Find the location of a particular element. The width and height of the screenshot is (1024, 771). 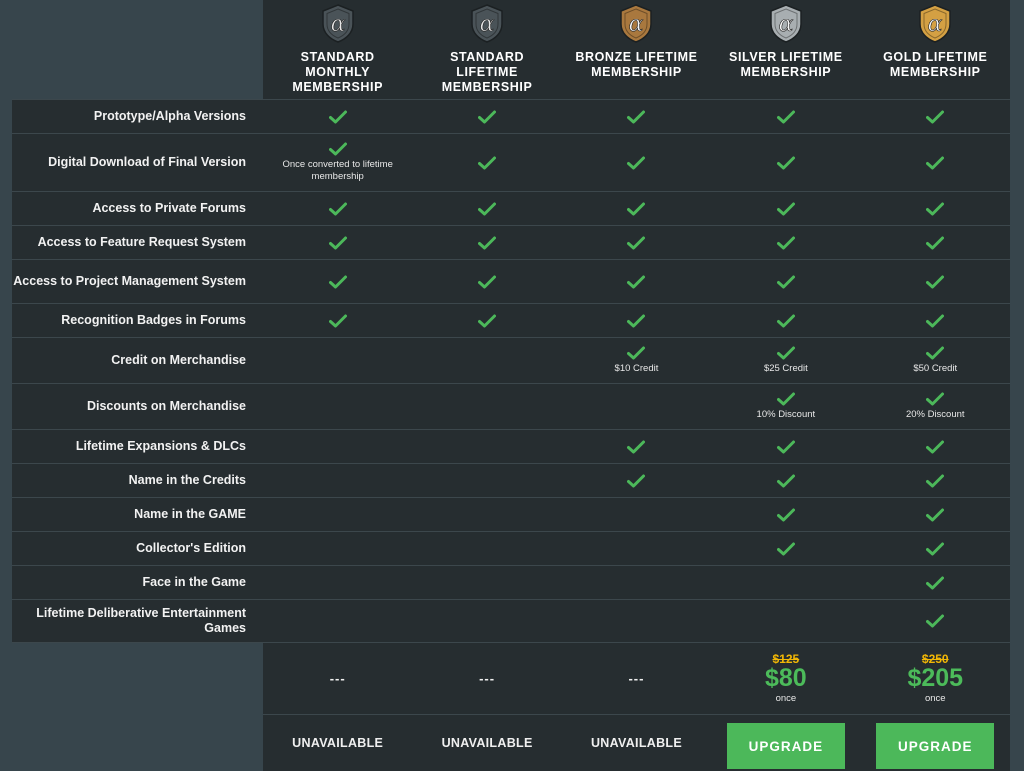

feature-note: 20% Discount is located at coordinates (935, 414).